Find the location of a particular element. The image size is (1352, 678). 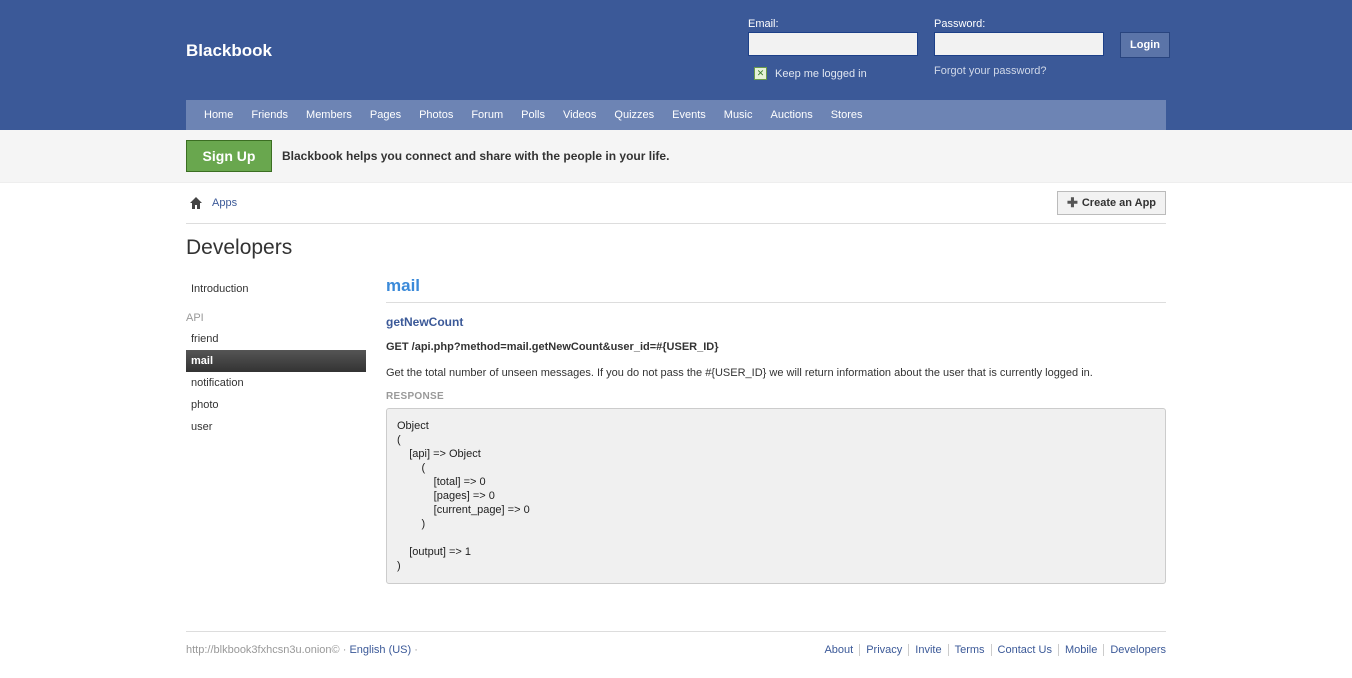

method-name: getNewCount is located at coordinates (425, 322).